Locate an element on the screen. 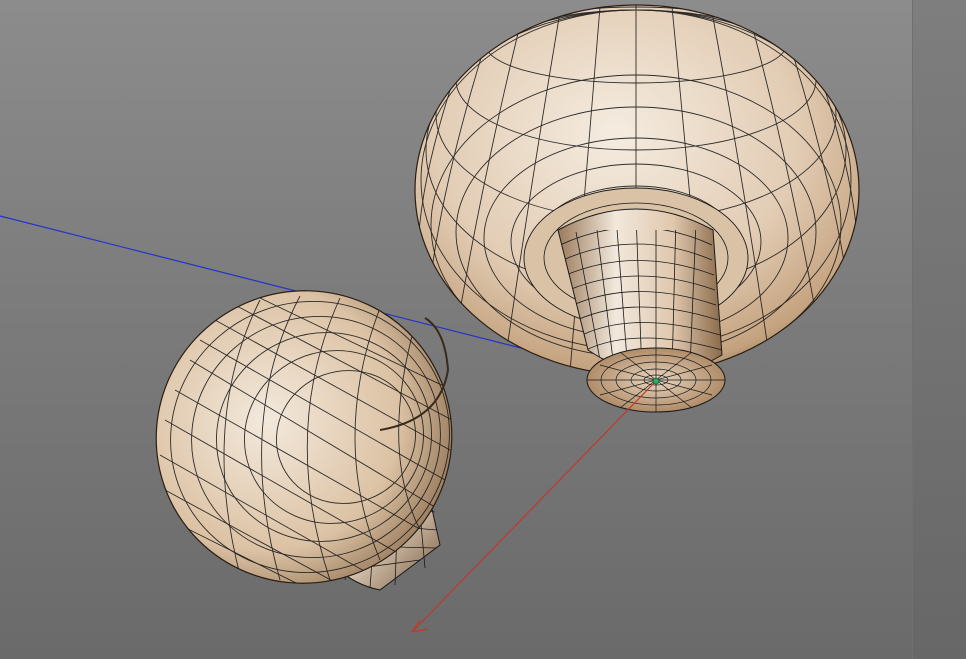  small-cap-surface is located at coordinates (304, 437).